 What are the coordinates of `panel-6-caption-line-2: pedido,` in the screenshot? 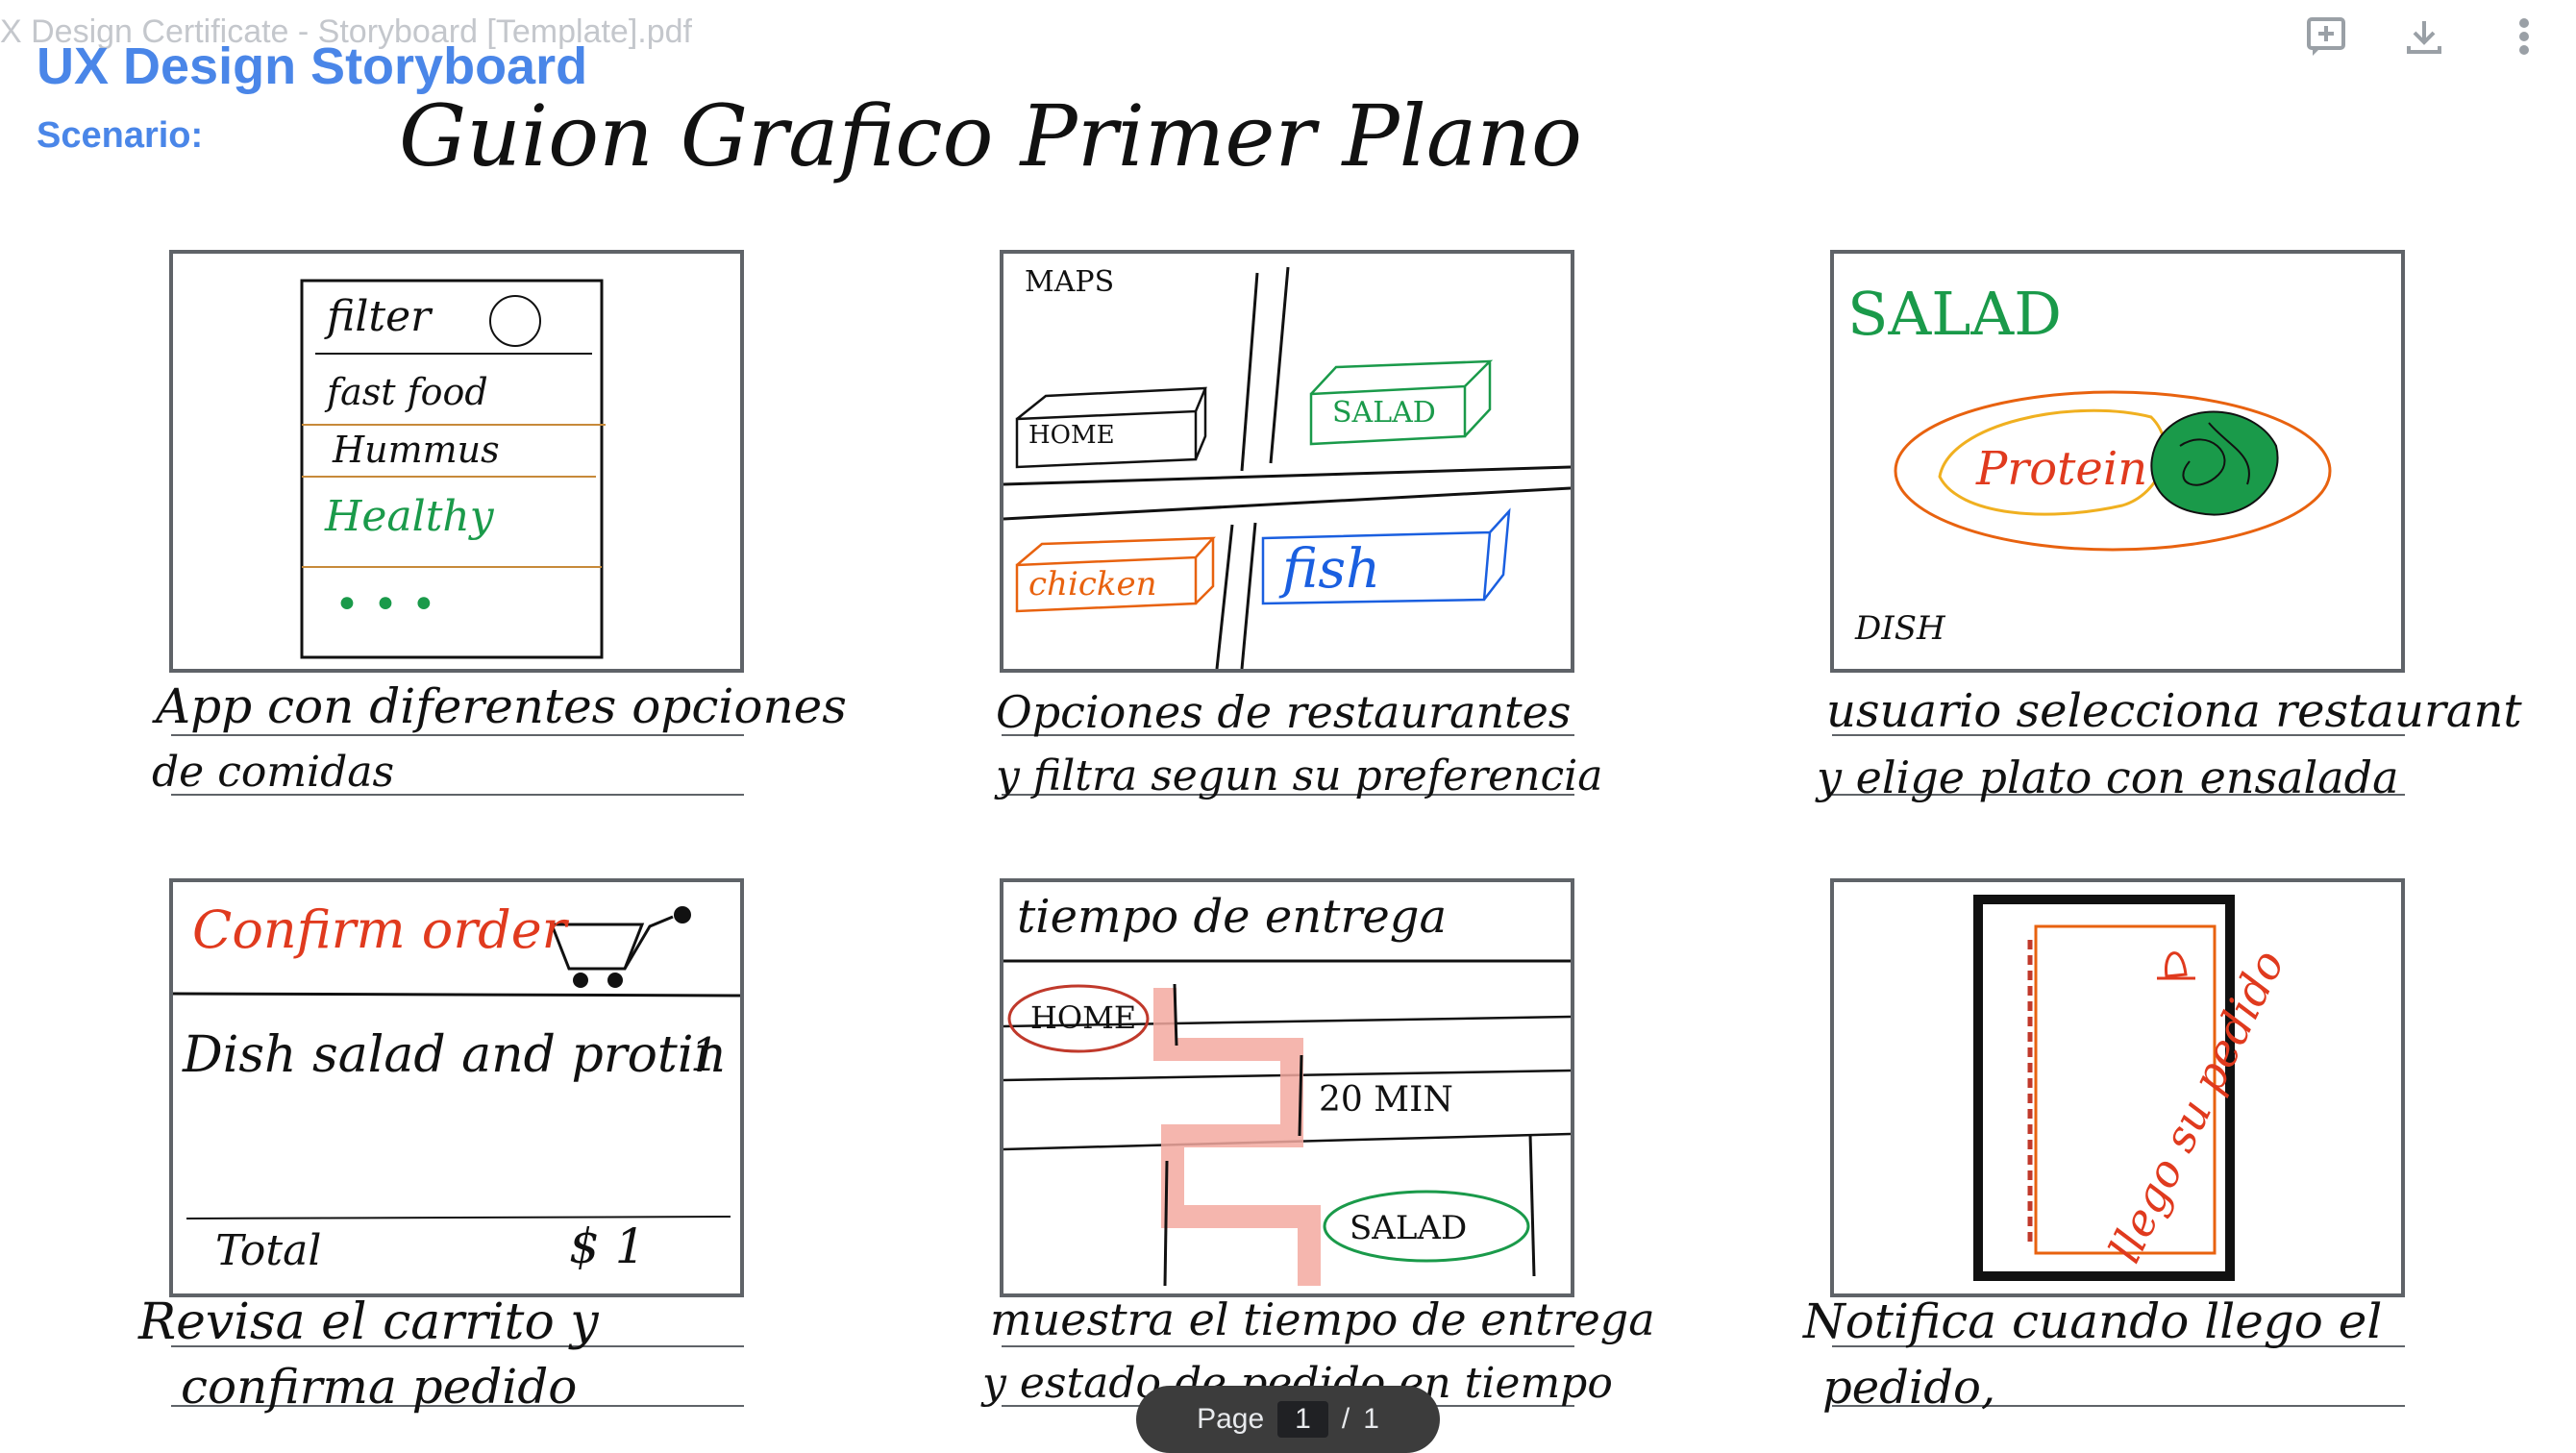 It's located at (1909, 1388).